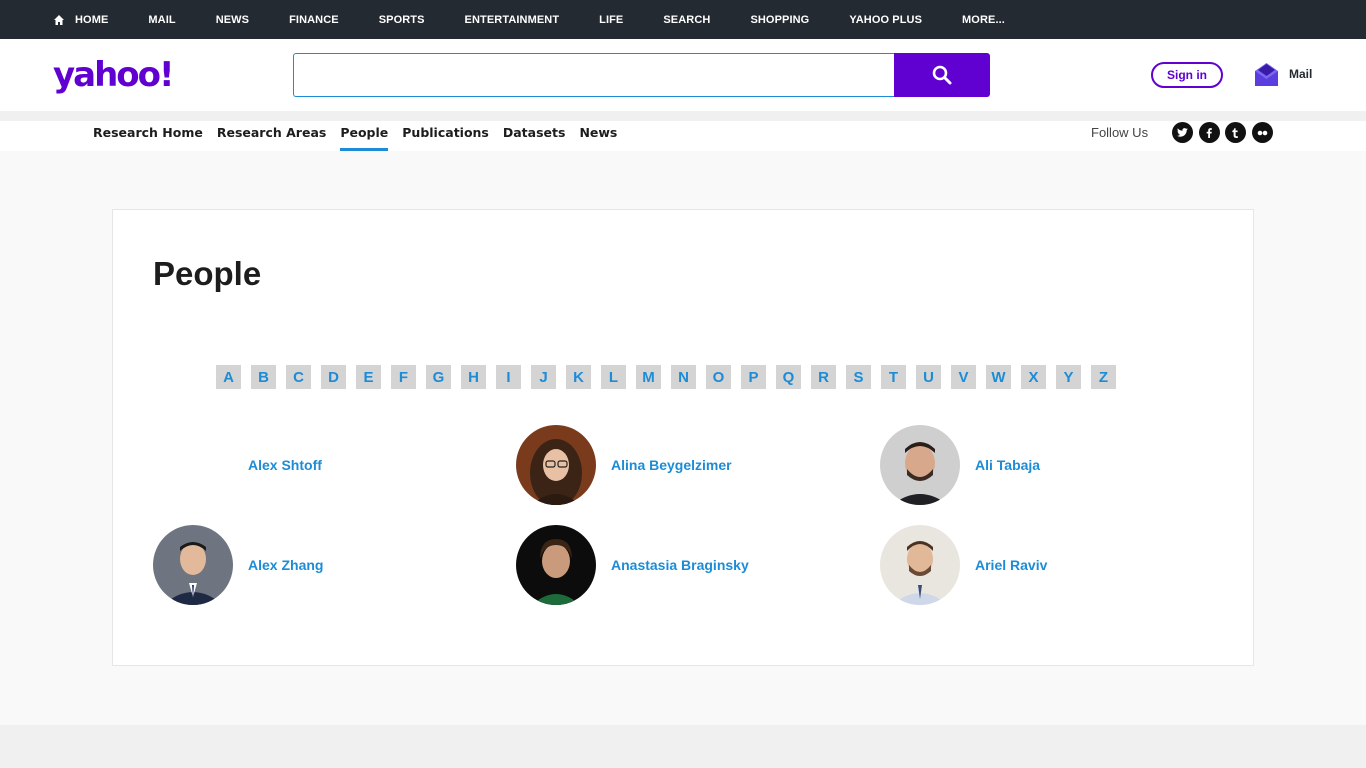 The width and height of the screenshot is (1366, 768). Describe the element at coordinates (1187, 75) in the screenshot. I see `sign-in-button: Sign in` at that location.